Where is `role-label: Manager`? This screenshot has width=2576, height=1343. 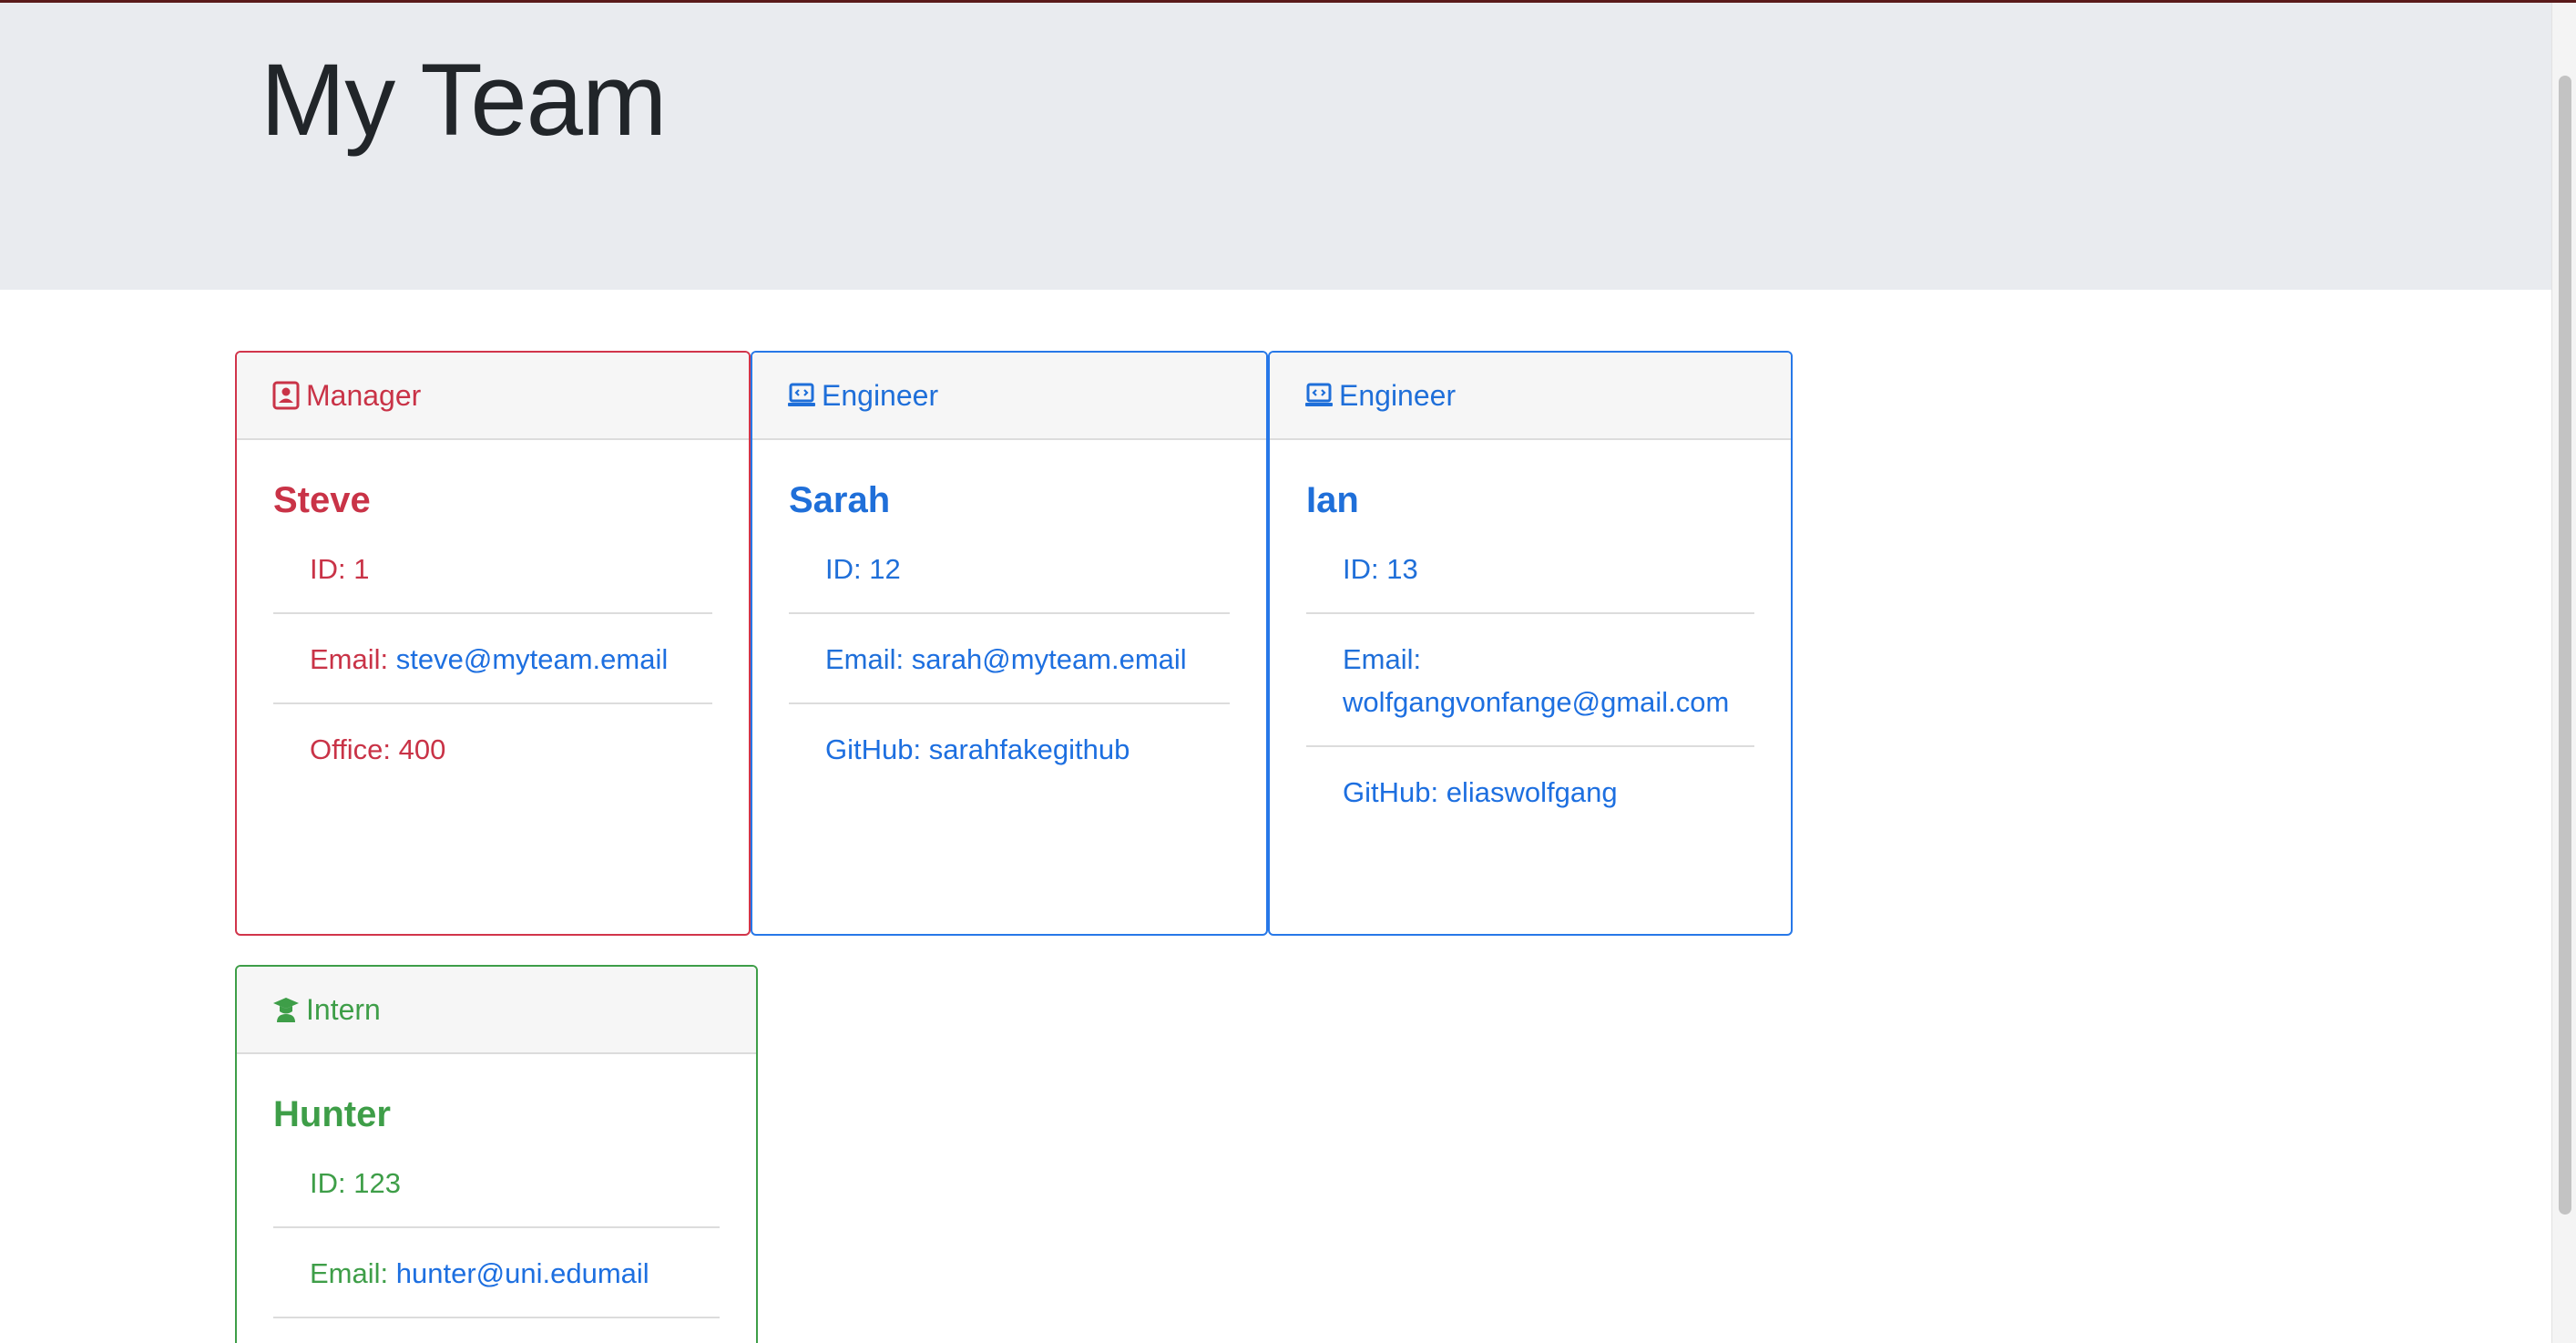
role-label: Manager is located at coordinates (364, 395).